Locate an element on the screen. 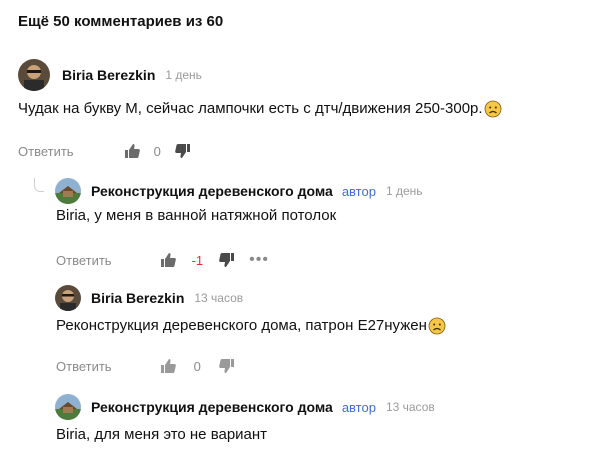  thread-line is located at coordinates (39, 185).